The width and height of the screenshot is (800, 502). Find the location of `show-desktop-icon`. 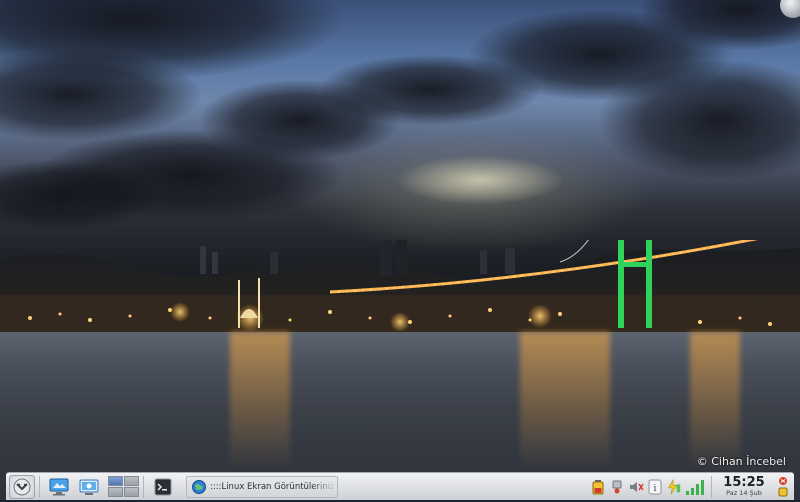

show-desktop-icon is located at coordinates (59, 486).